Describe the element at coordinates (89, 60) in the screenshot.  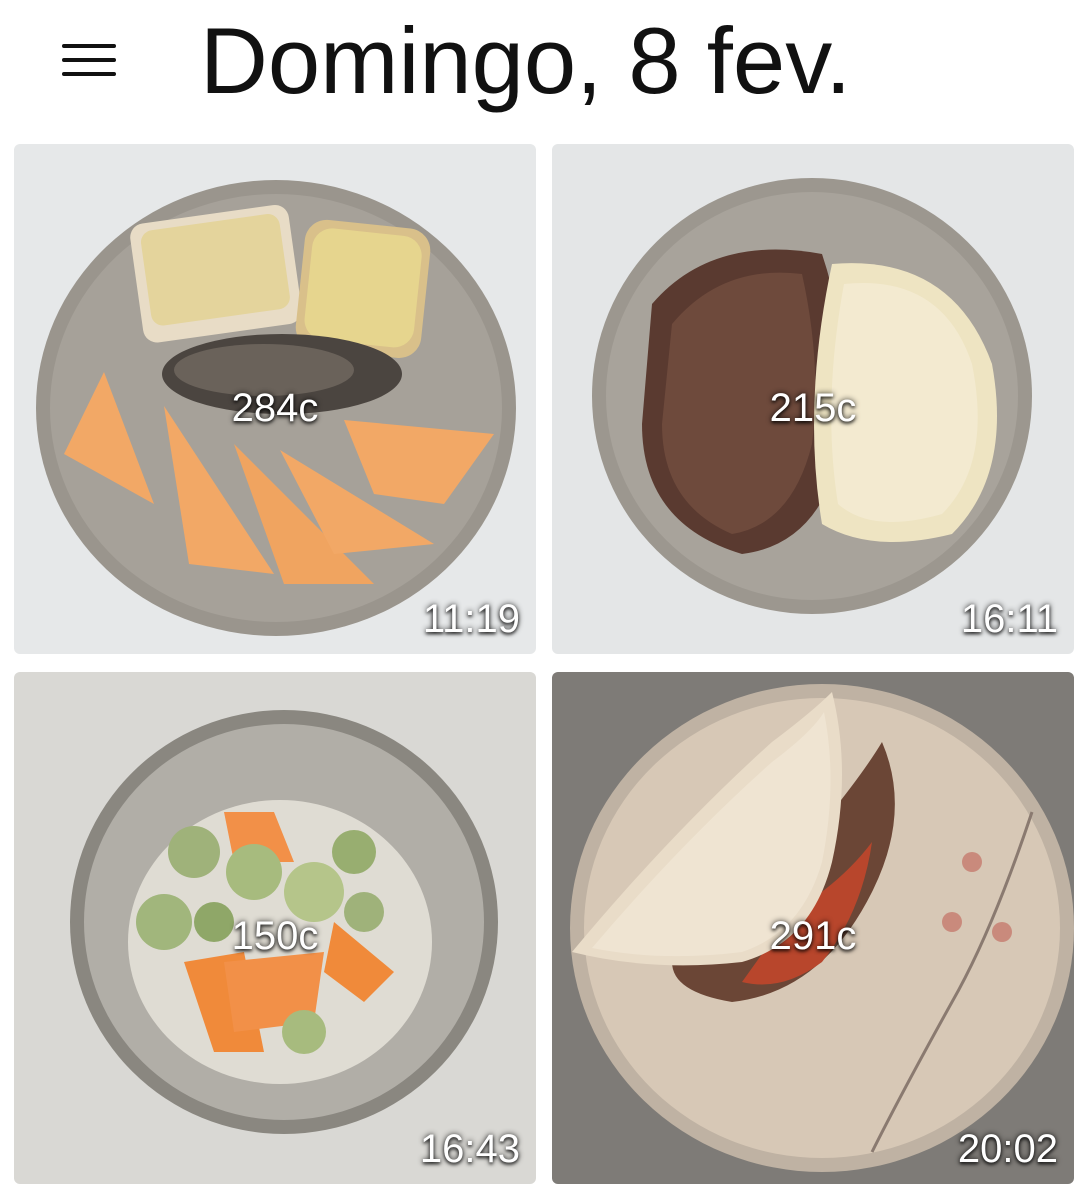
I see `hamburger-menu-icon` at that location.